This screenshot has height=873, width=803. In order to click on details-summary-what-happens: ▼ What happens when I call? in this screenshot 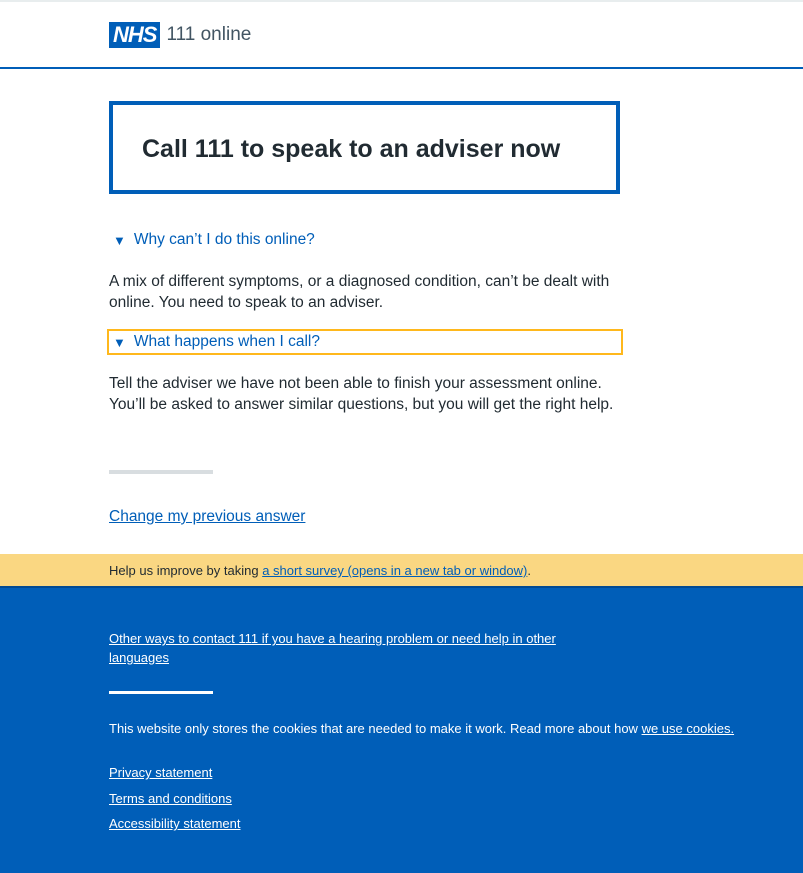, I will do `click(365, 342)`.